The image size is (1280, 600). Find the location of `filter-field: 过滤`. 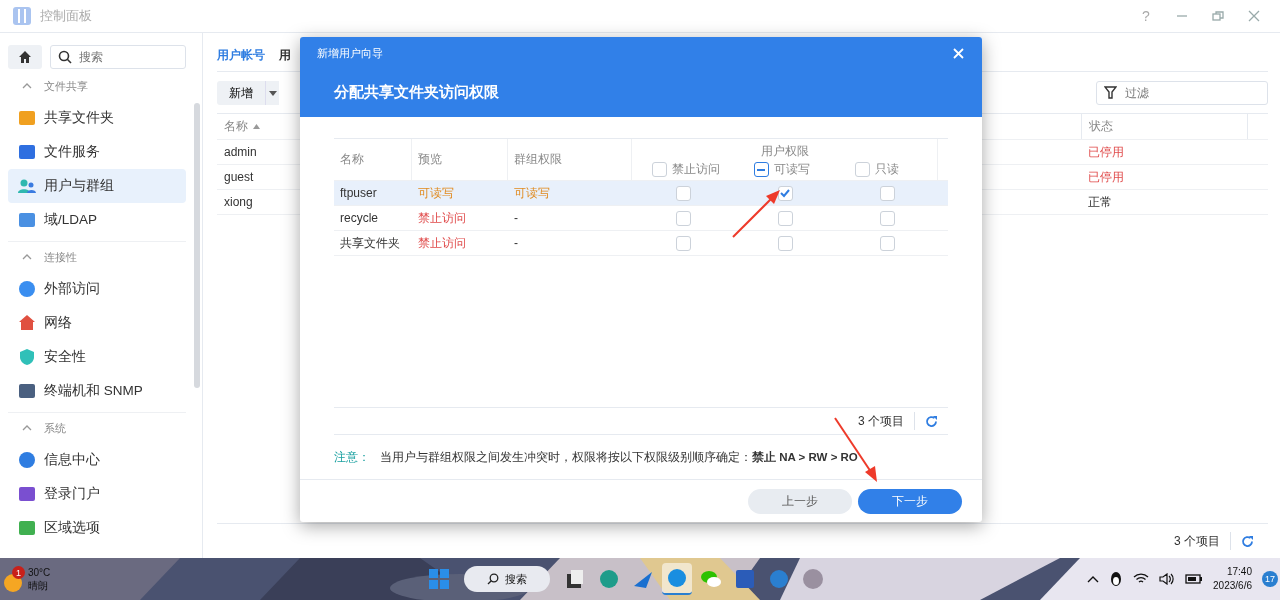

filter-field: 过滤 is located at coordinates (1182, 93).